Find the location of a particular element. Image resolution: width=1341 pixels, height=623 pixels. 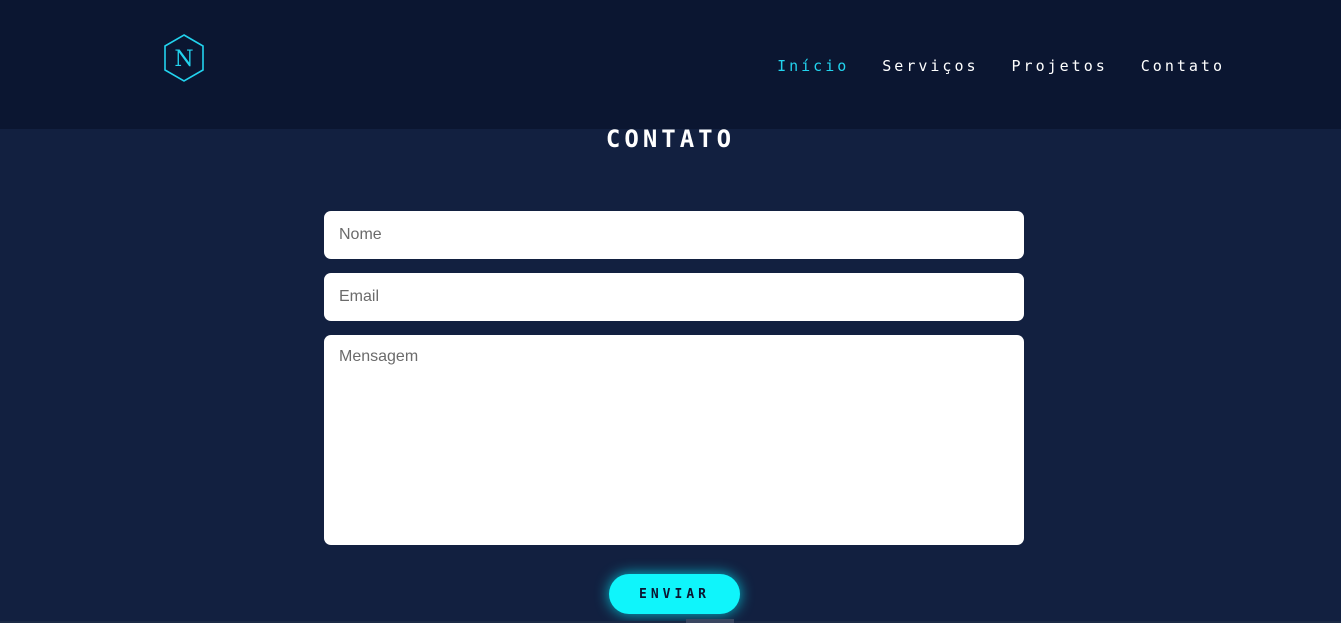

contact-title: CONTATO is located at coordinates (670, 139).